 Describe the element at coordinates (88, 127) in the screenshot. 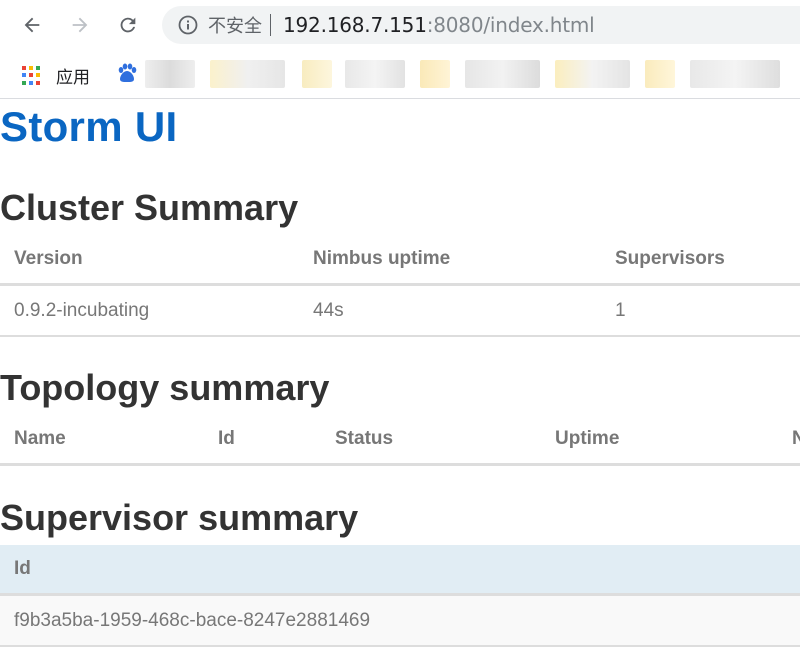

I see `page-title: Storm UI` at that location.